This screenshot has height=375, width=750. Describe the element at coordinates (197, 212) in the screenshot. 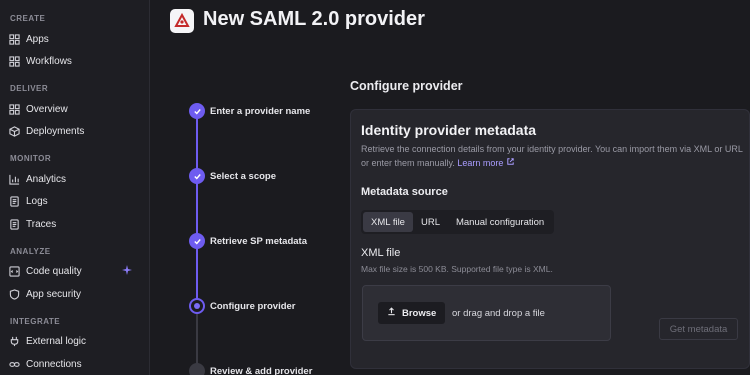

I see `stepper-progress-line` at that location.